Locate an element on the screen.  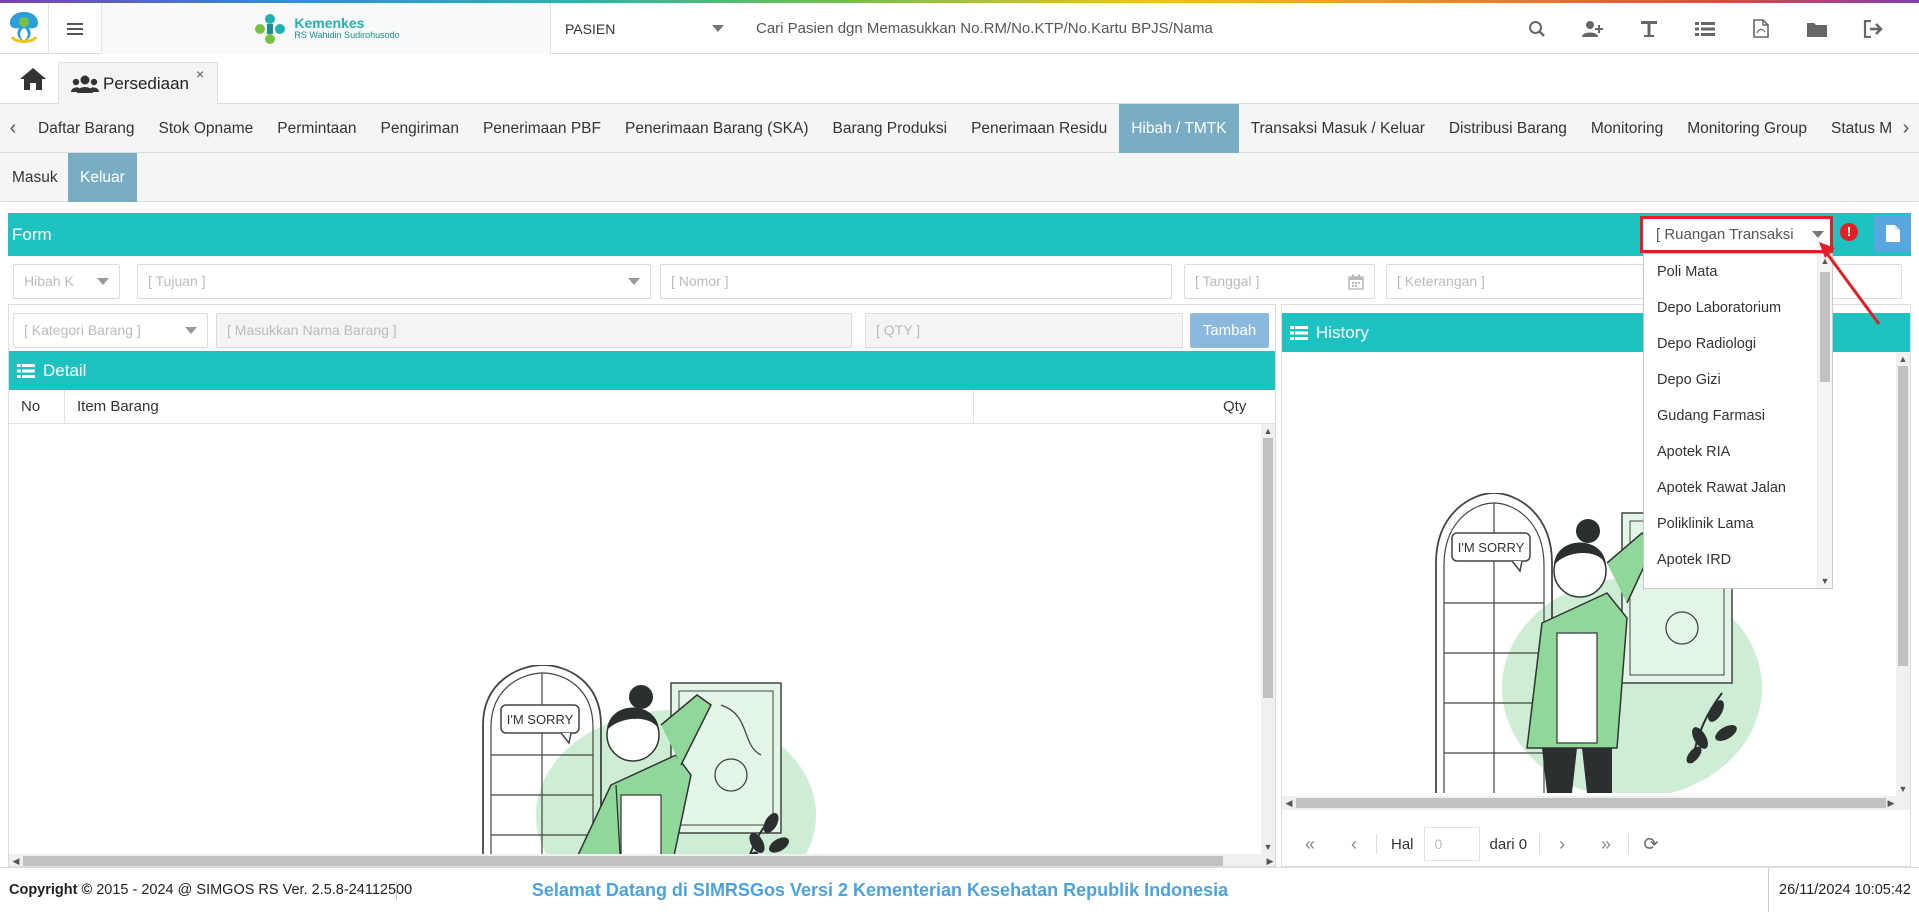
dropdown-option: Depo Gizi is located at coordinates (1731, 380).